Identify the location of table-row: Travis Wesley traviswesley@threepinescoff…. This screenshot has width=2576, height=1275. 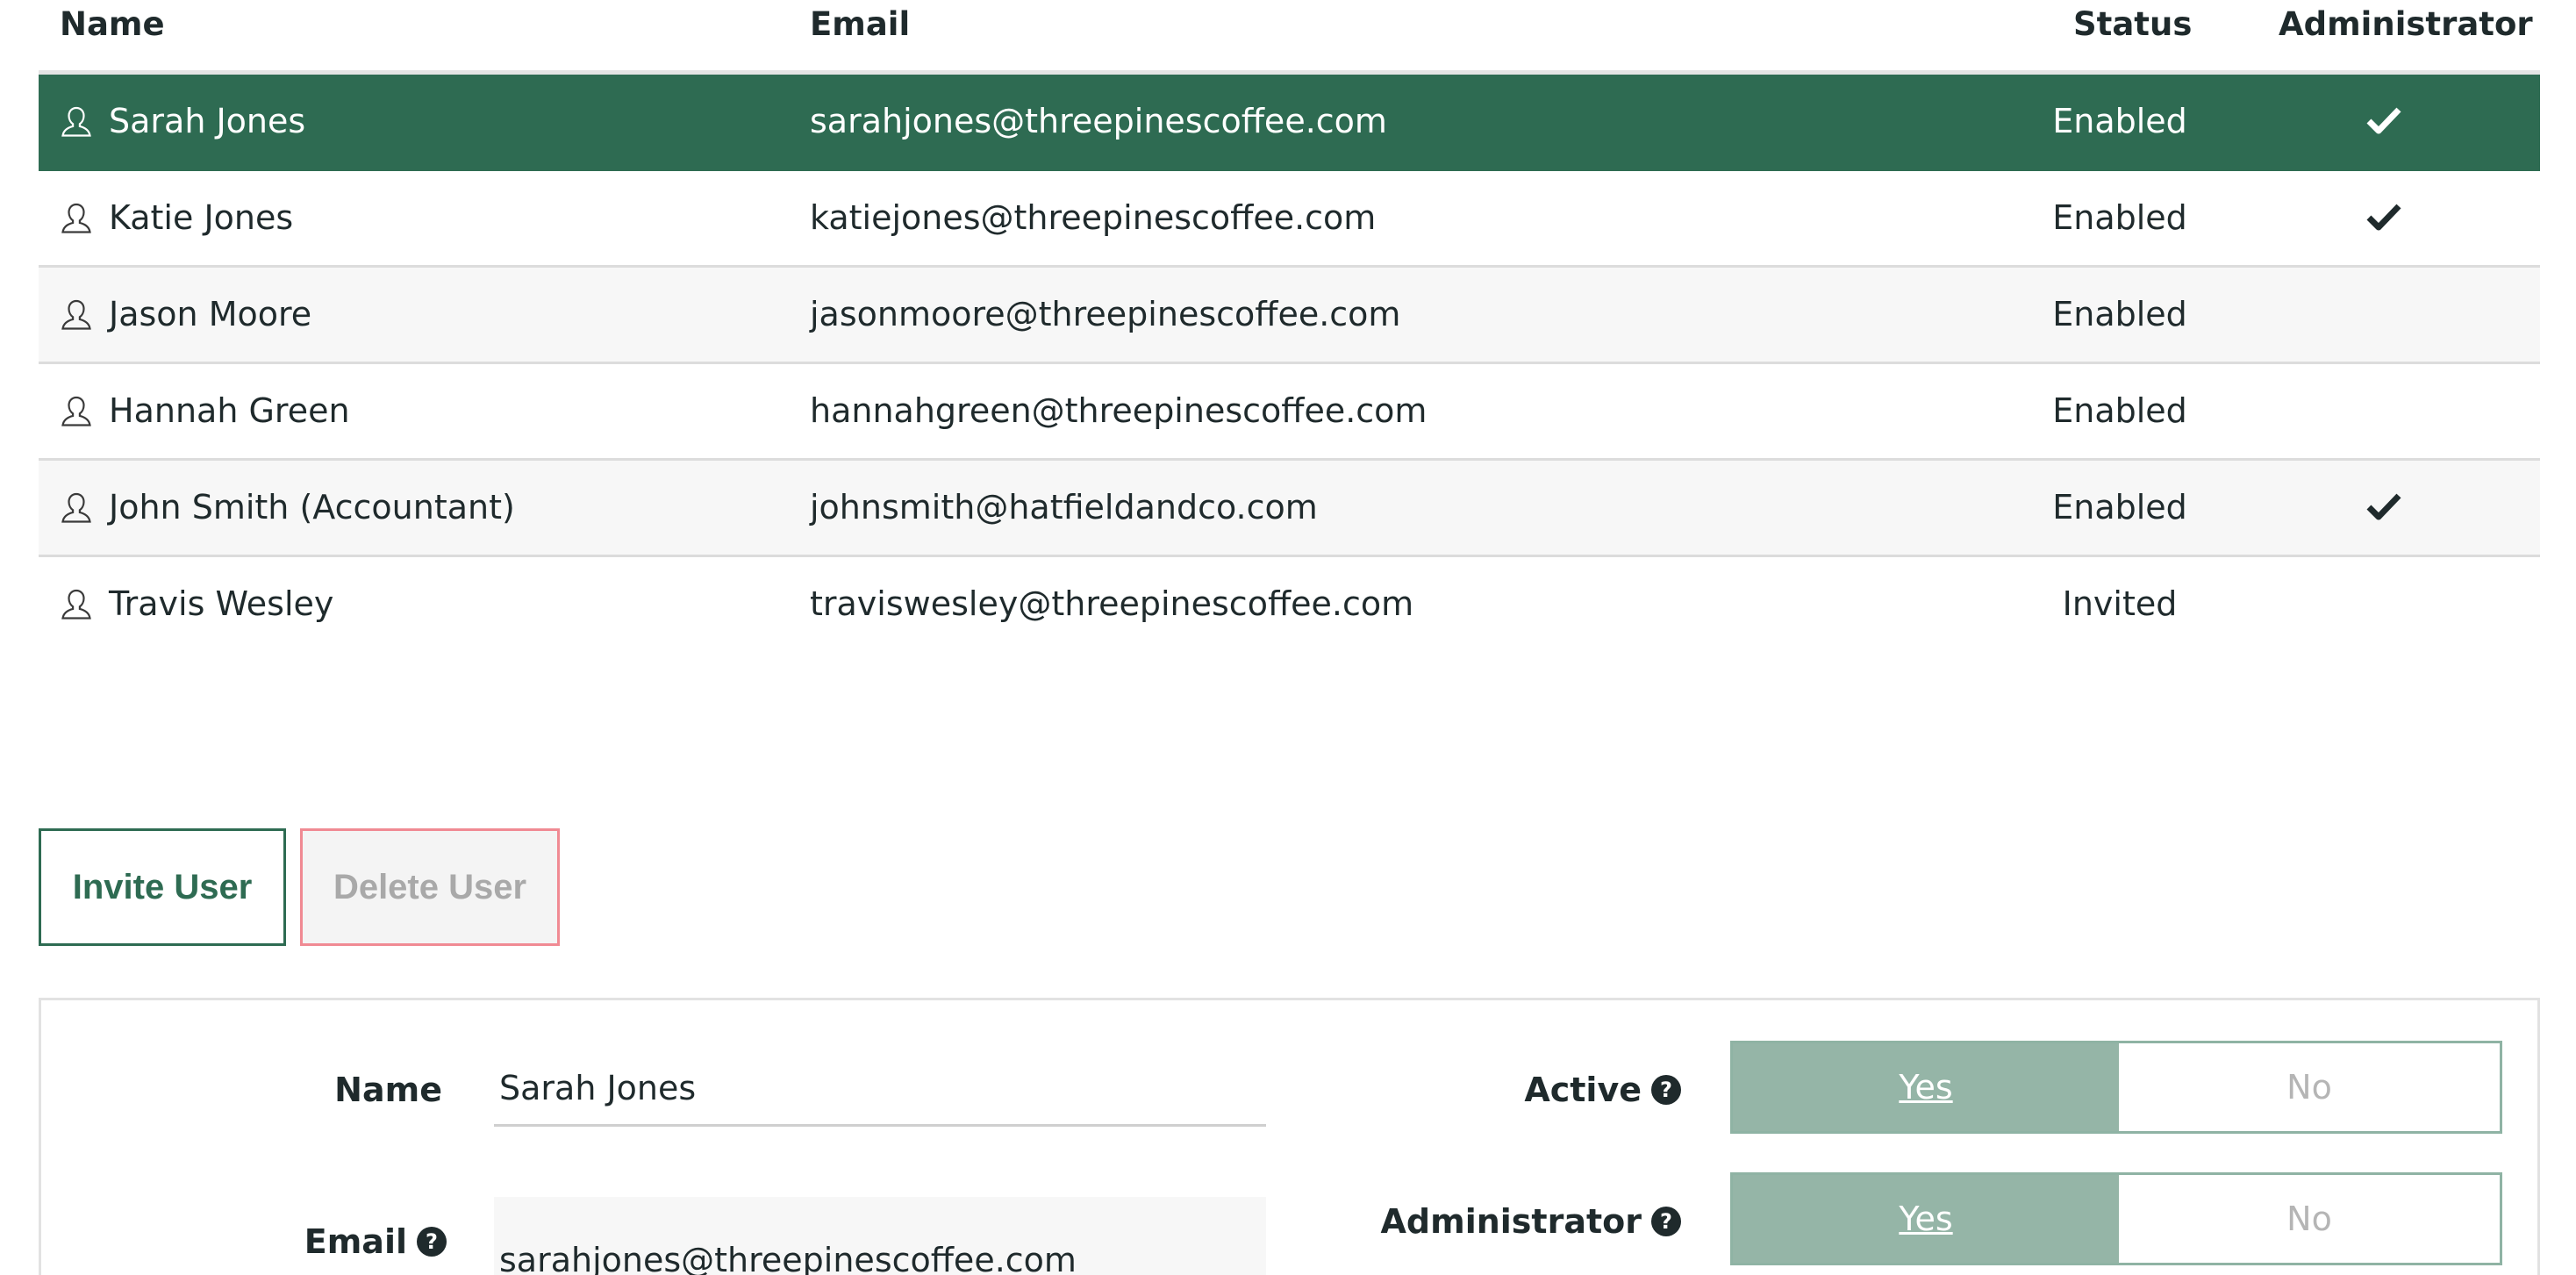
(1289, 604).